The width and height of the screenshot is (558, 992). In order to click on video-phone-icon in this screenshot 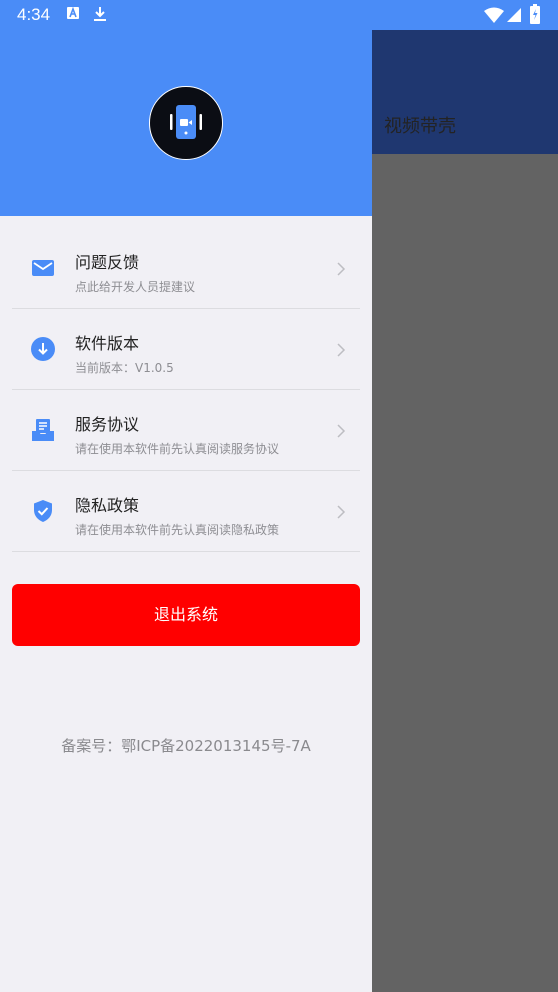, I will do `click(186, 122)`.